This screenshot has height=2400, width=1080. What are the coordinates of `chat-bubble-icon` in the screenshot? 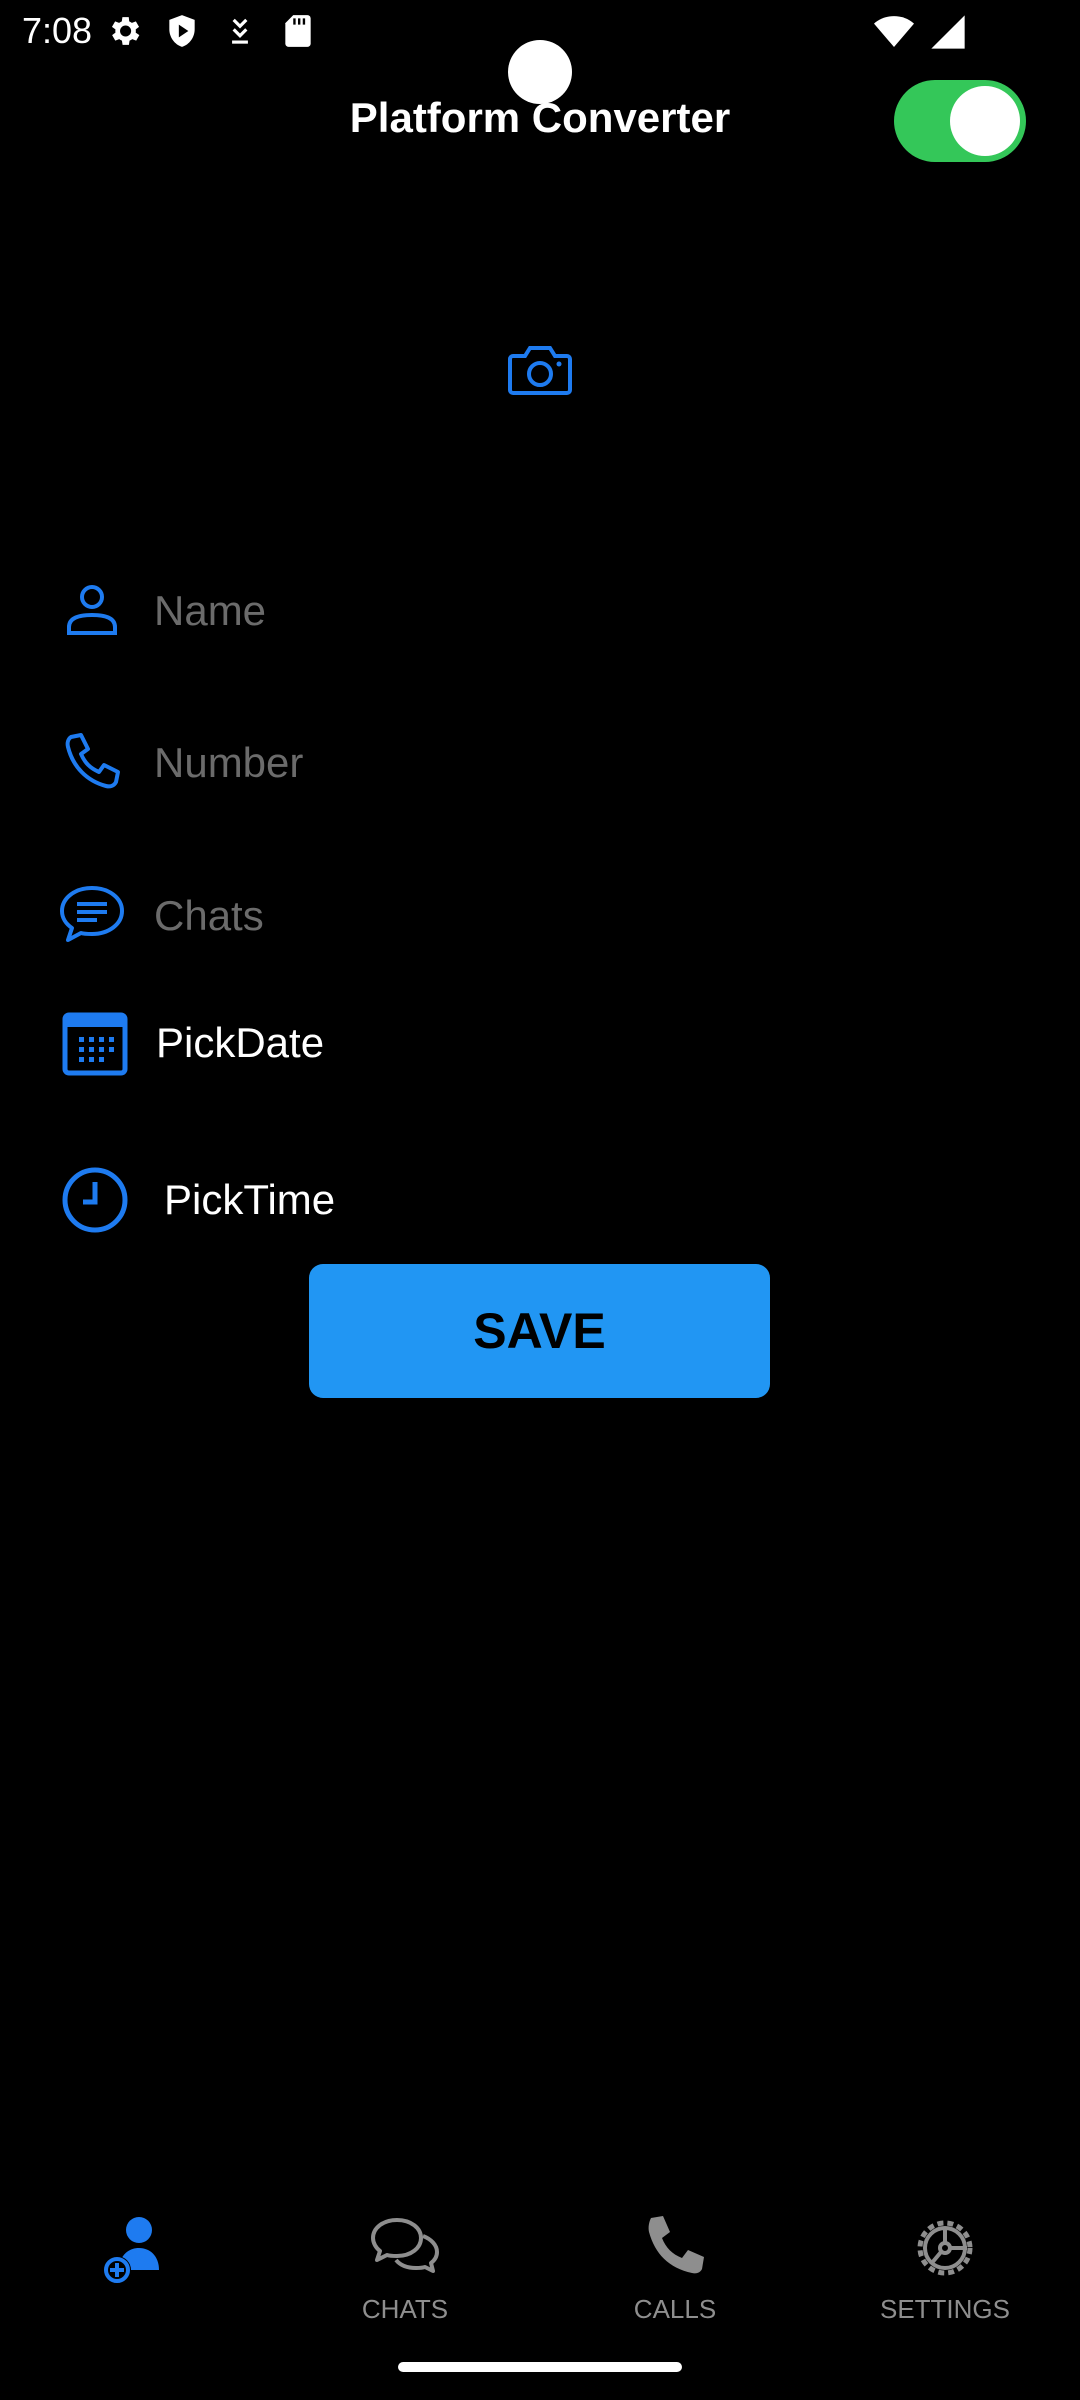 It's located at (92, 915).